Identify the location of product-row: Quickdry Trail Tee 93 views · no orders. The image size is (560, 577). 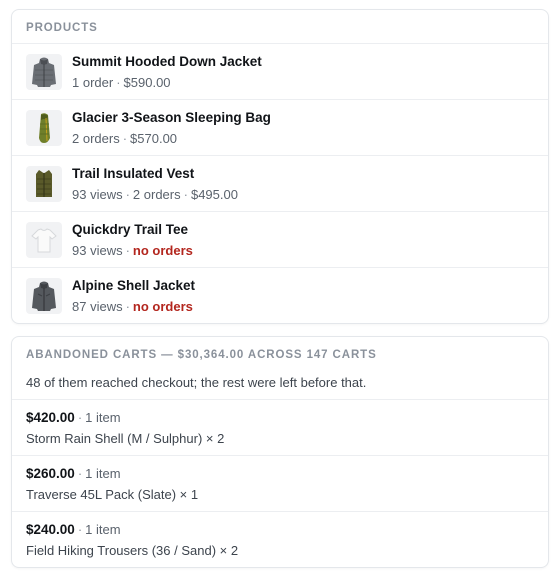
(280, 239).